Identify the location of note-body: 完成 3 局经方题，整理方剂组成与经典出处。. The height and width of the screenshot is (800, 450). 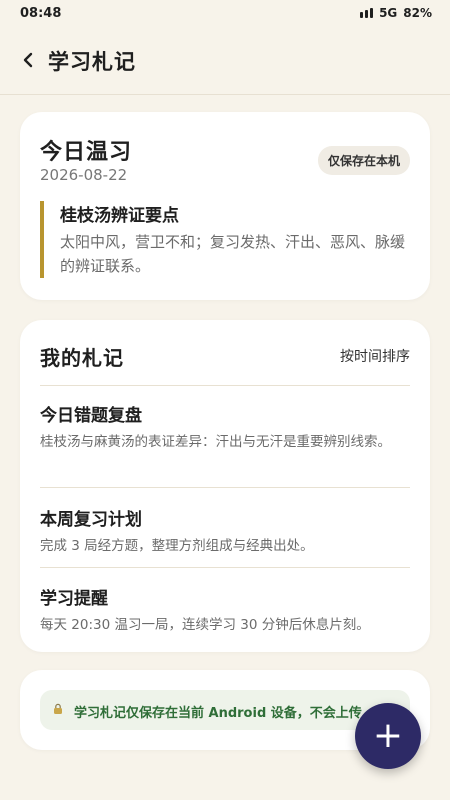
(177, 546).